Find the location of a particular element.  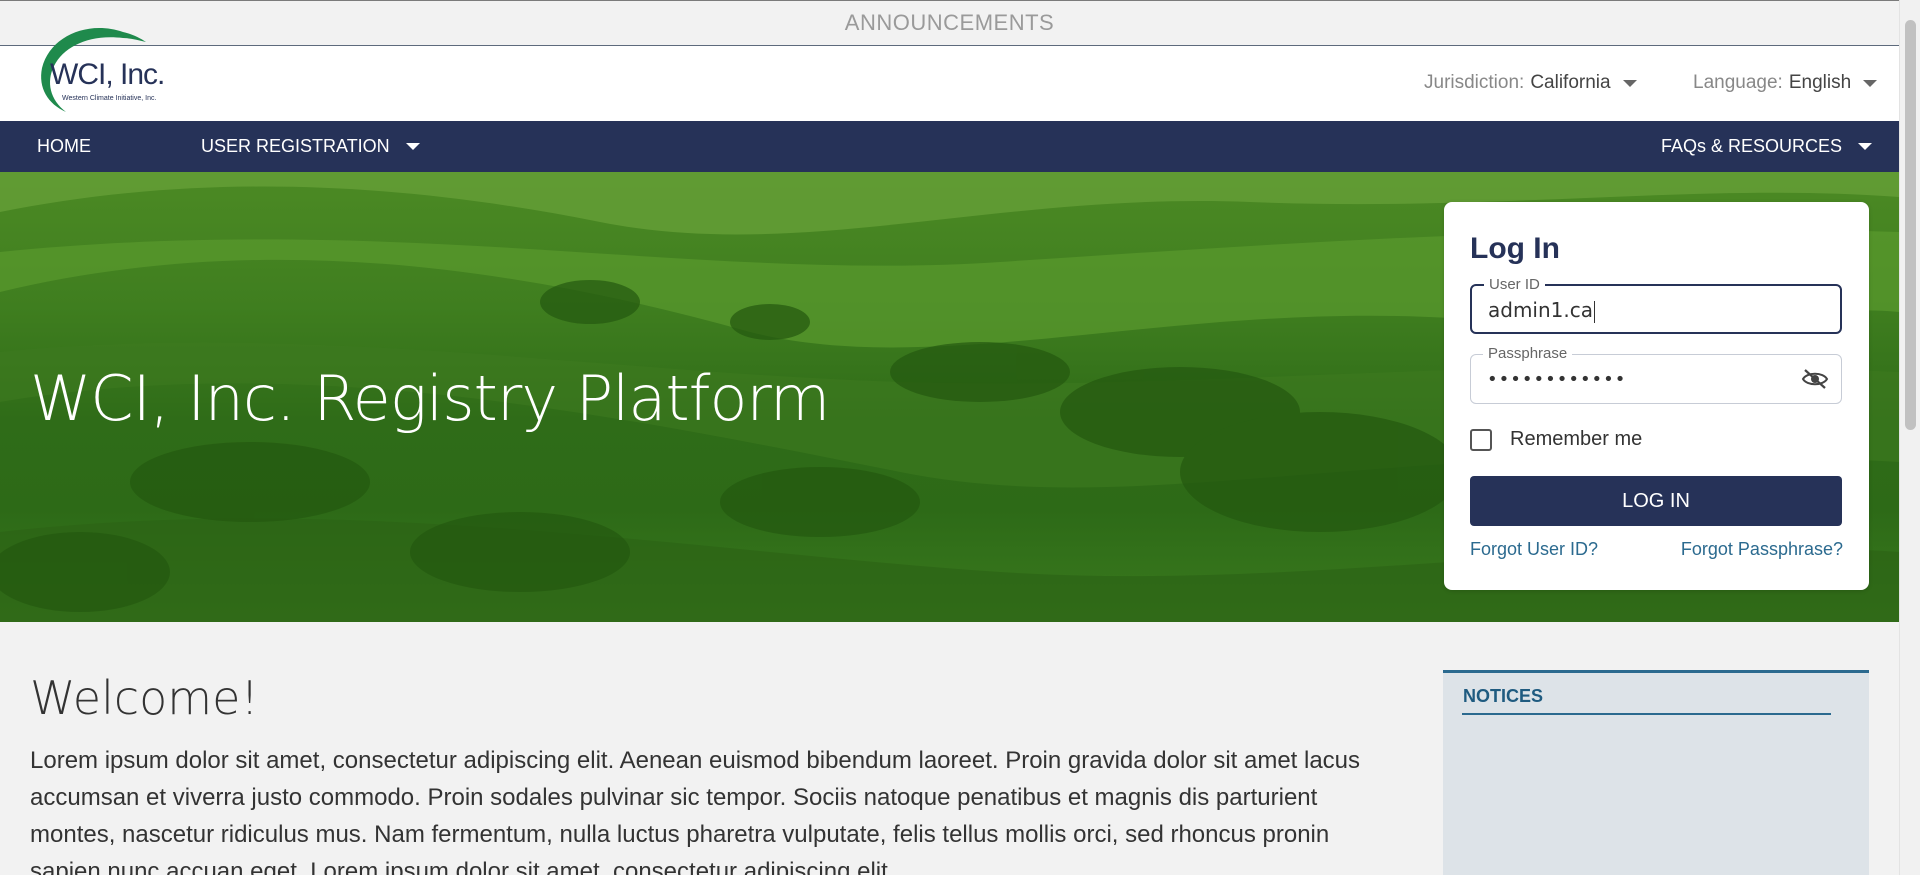

logo-text: WCI, Inc. is located at coordinates (107, 74).